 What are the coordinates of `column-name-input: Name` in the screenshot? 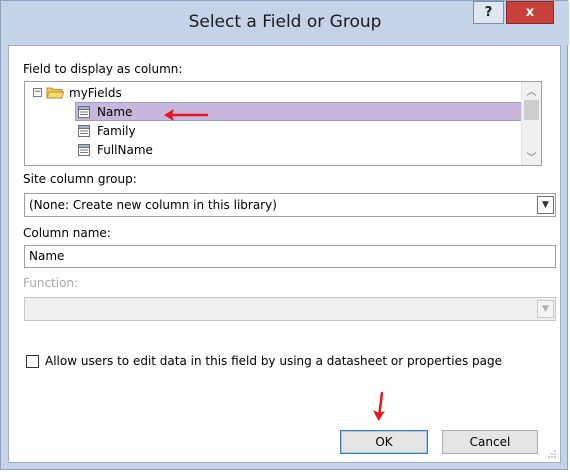 It's located at (290, 256).